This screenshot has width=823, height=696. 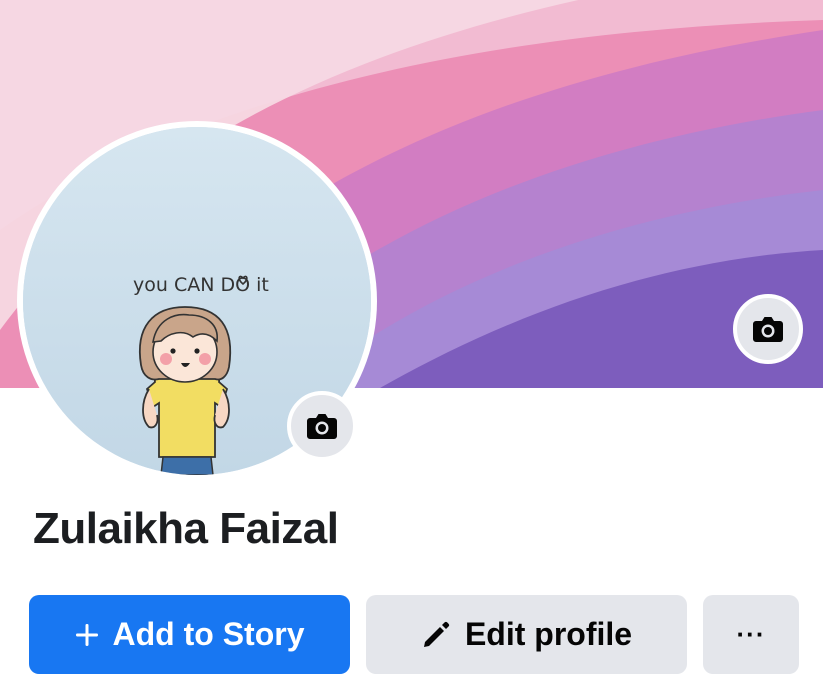 What do you see at coordinates (186, 528) in the screenshot?
I see `profile-name: Zulaikha Faizal` at bounding box center [186, 528].